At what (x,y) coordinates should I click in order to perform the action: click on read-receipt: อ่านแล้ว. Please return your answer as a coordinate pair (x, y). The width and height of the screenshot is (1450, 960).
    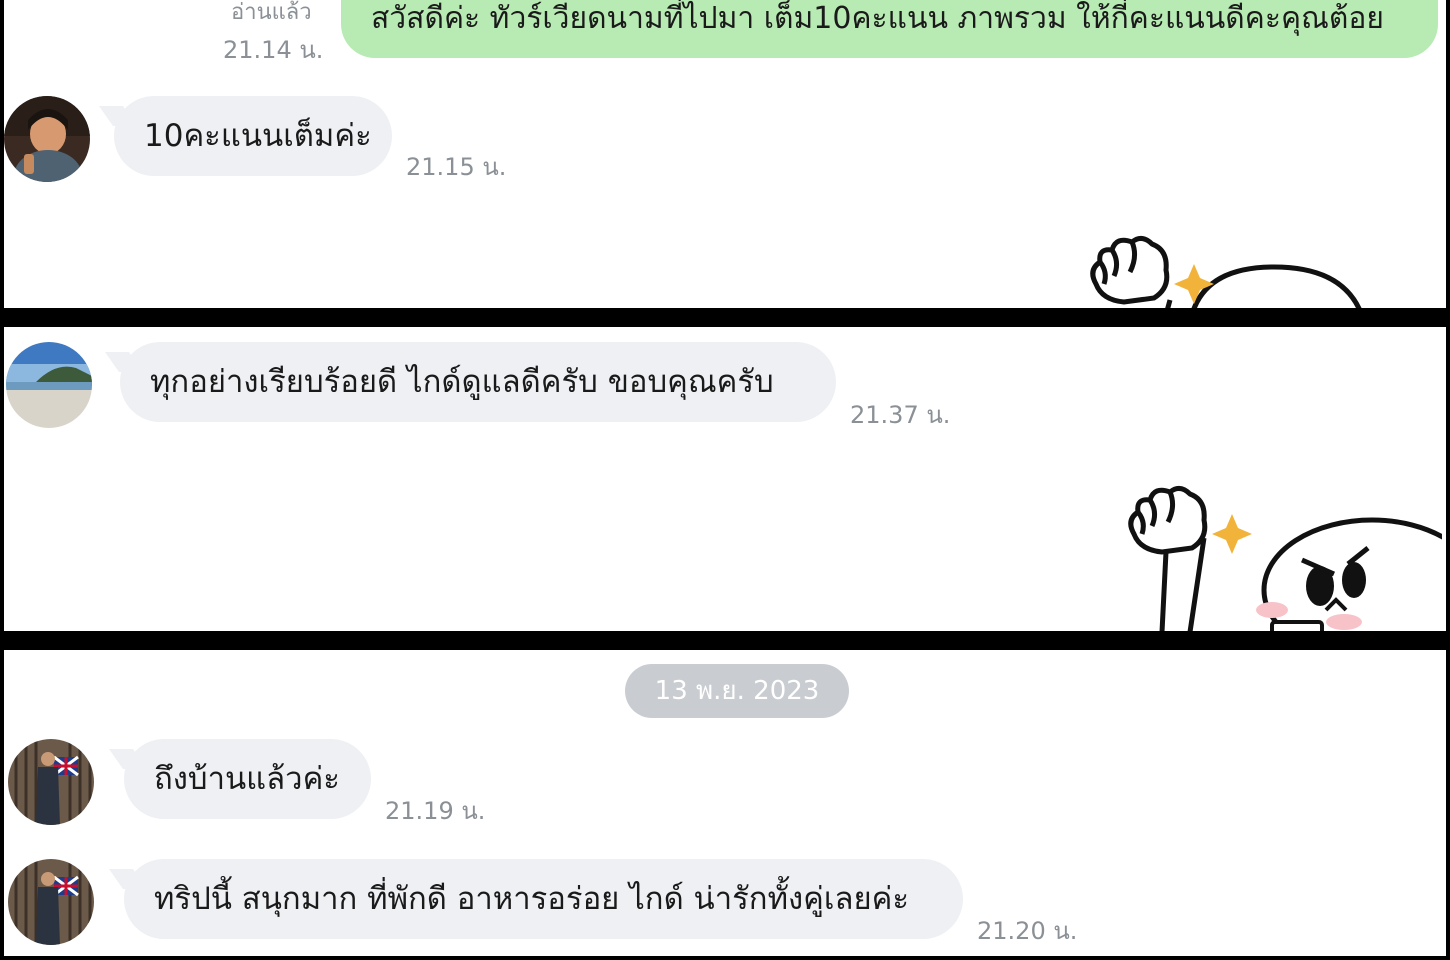
    Looking at the image, I should click on (271, 12).